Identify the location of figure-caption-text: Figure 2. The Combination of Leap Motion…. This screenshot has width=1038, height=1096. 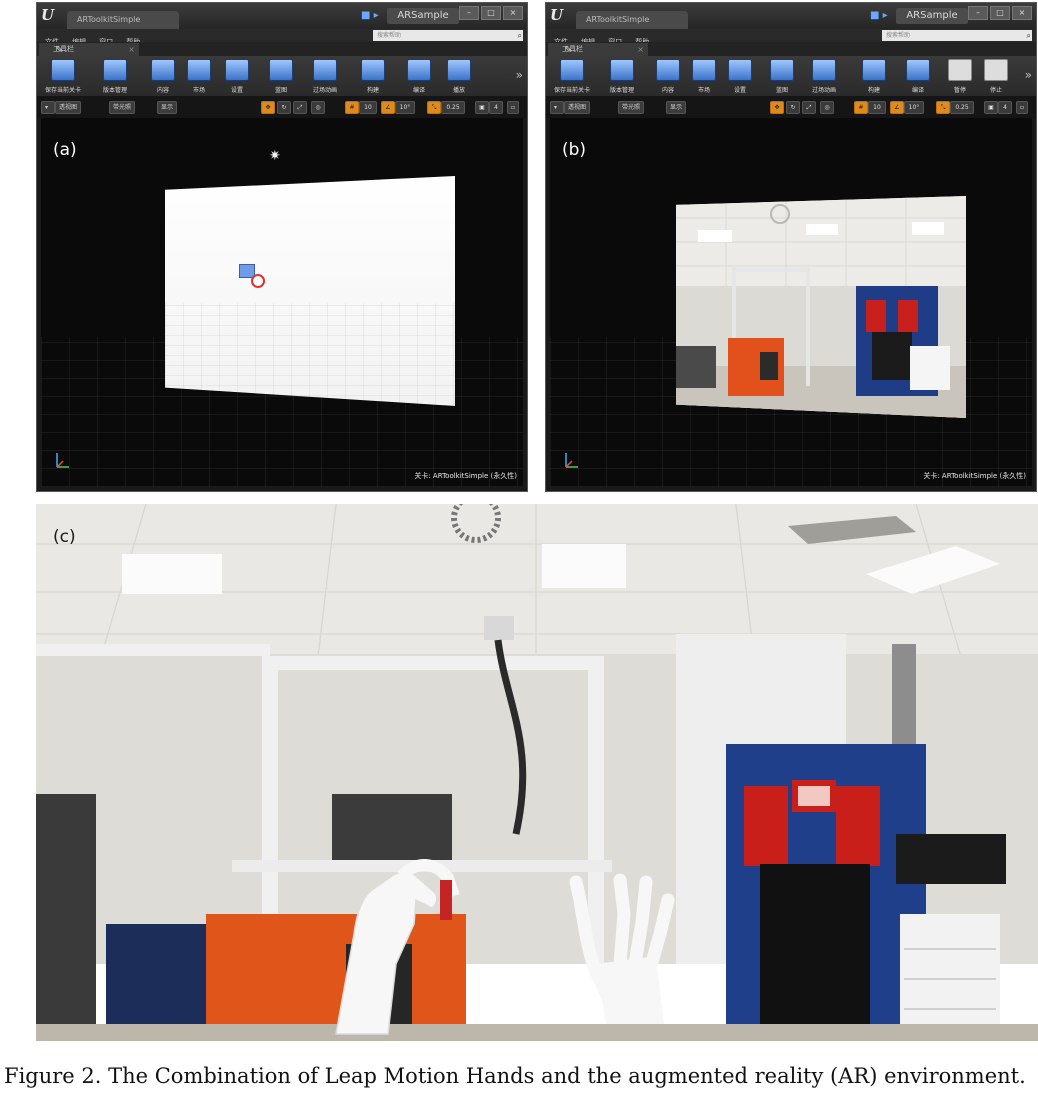
(515, 1076).